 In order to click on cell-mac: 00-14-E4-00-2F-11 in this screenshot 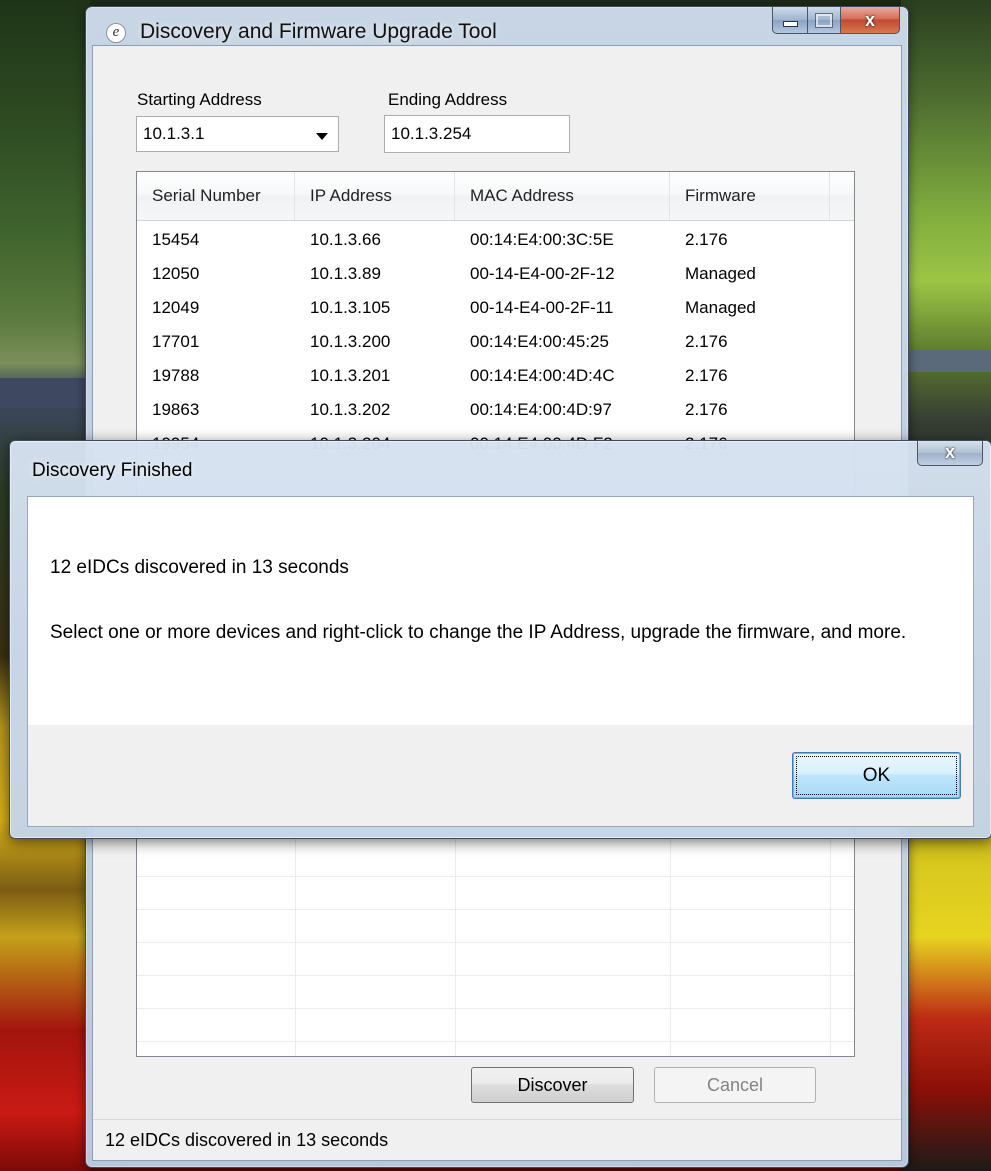, I will do `click(542, 307)`.